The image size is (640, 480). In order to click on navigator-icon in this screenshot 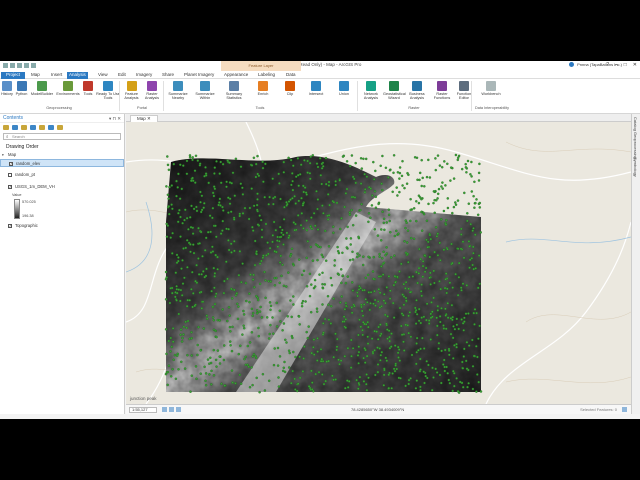, I will do `click(164, 409)`.